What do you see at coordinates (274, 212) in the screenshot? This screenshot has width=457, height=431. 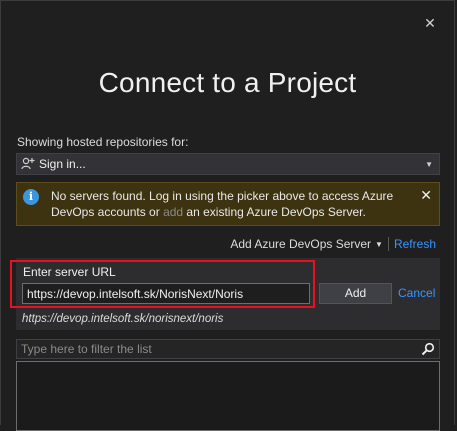 I see `info-message-text-end: an existing Azure DevOps Server.` at bounding box center [274, 212].